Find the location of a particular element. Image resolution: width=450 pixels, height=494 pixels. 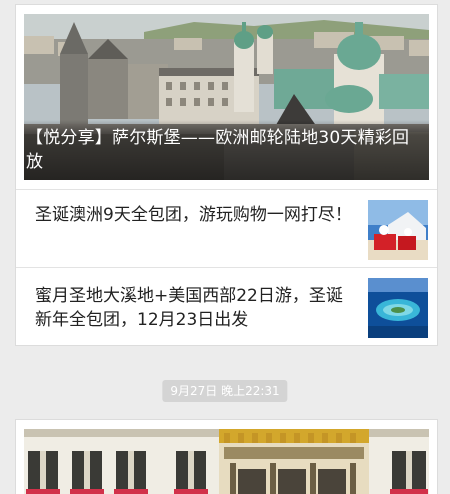

article-title: 蜜月圣地大溪地+美国西部22日游，圣诞新年全包团，12月23日出发 is located at coordinates (189, 308).